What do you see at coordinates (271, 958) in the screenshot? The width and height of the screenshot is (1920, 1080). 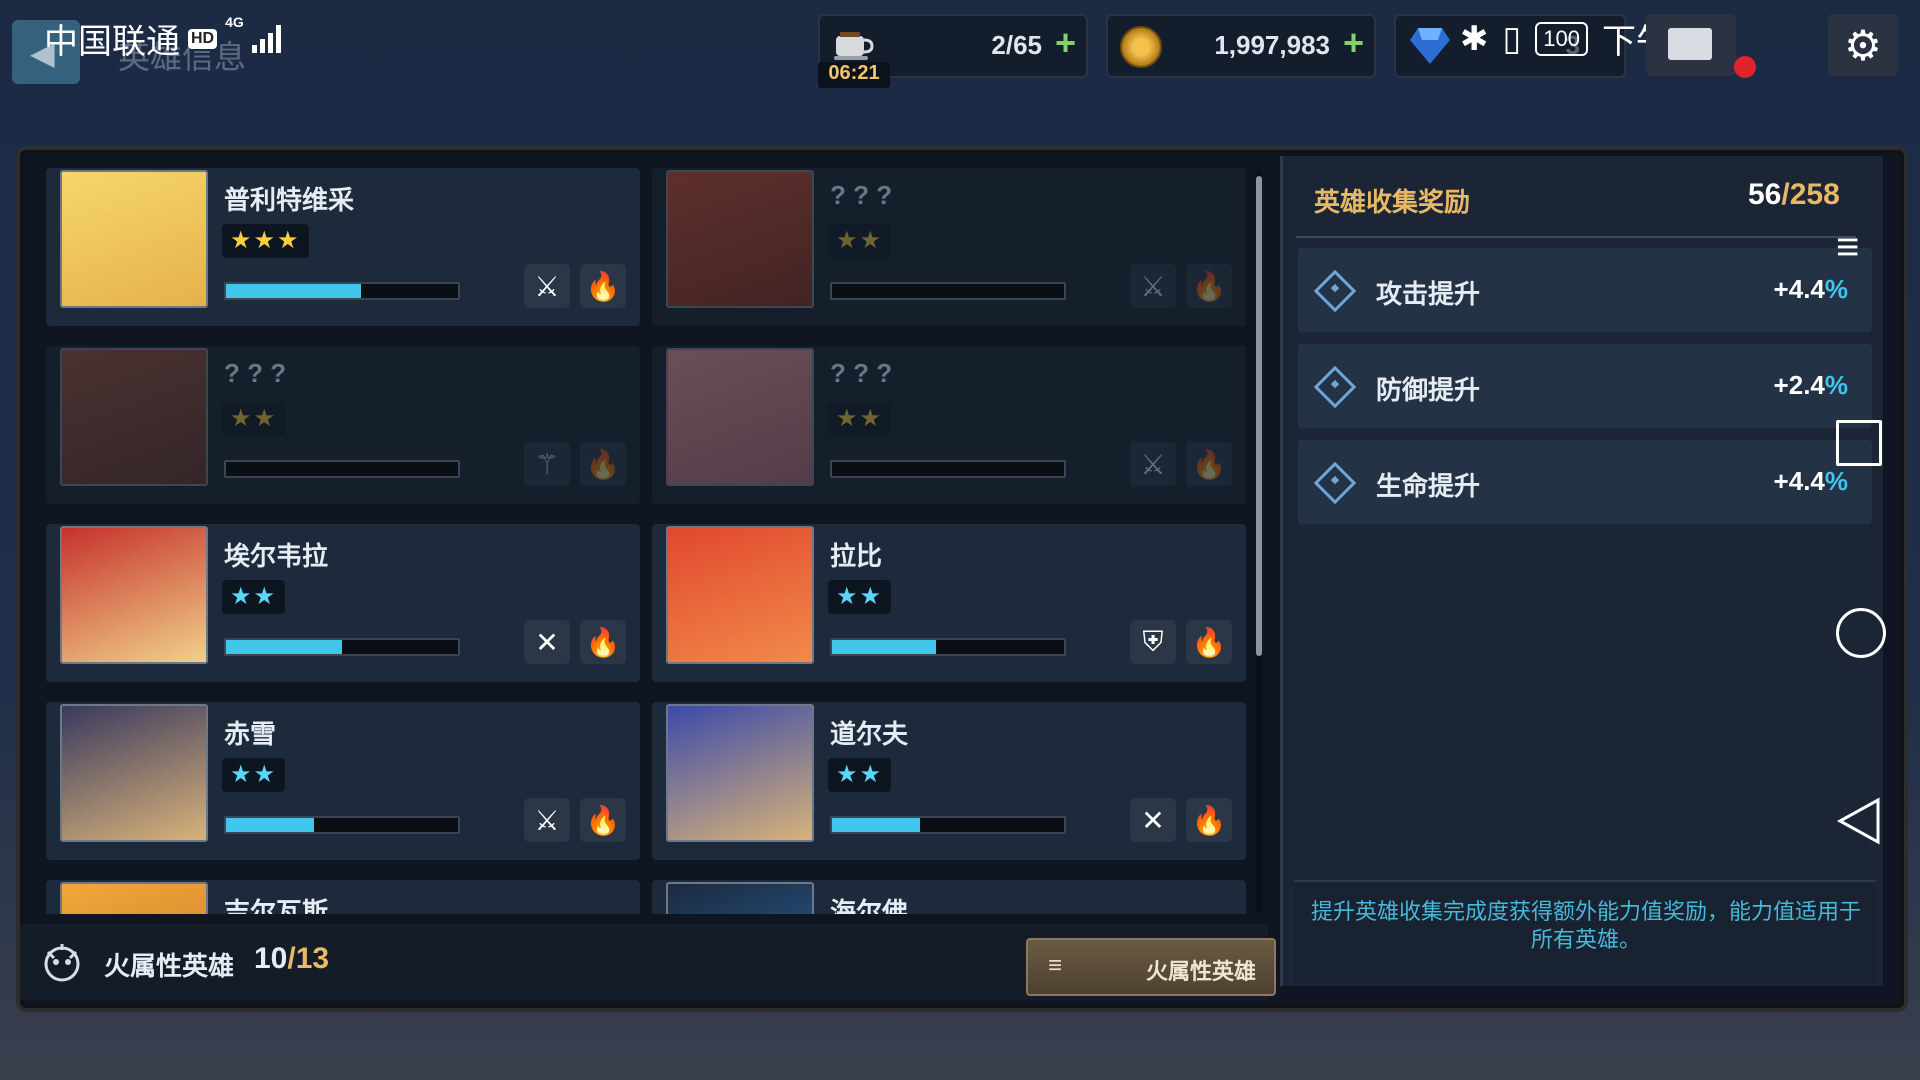 I see `owned-count: 10` at bounding box center [271, 958].